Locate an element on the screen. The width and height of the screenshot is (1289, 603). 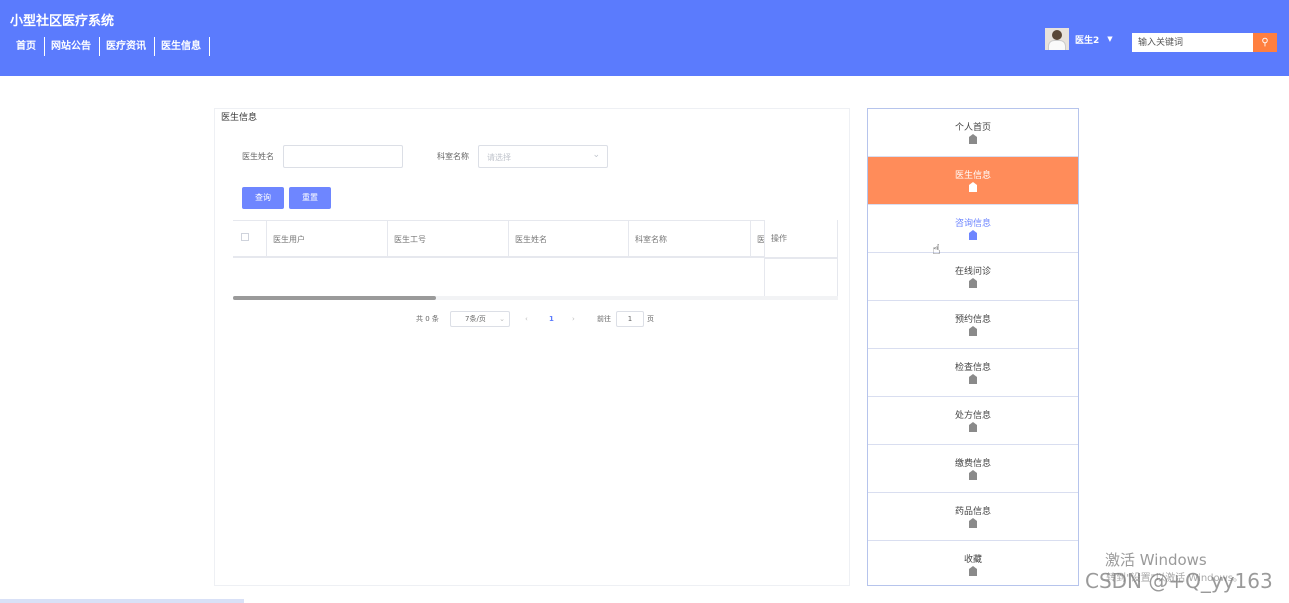
page-size-select: 7条/页 ⌄ is located at coordinates (480, 319).